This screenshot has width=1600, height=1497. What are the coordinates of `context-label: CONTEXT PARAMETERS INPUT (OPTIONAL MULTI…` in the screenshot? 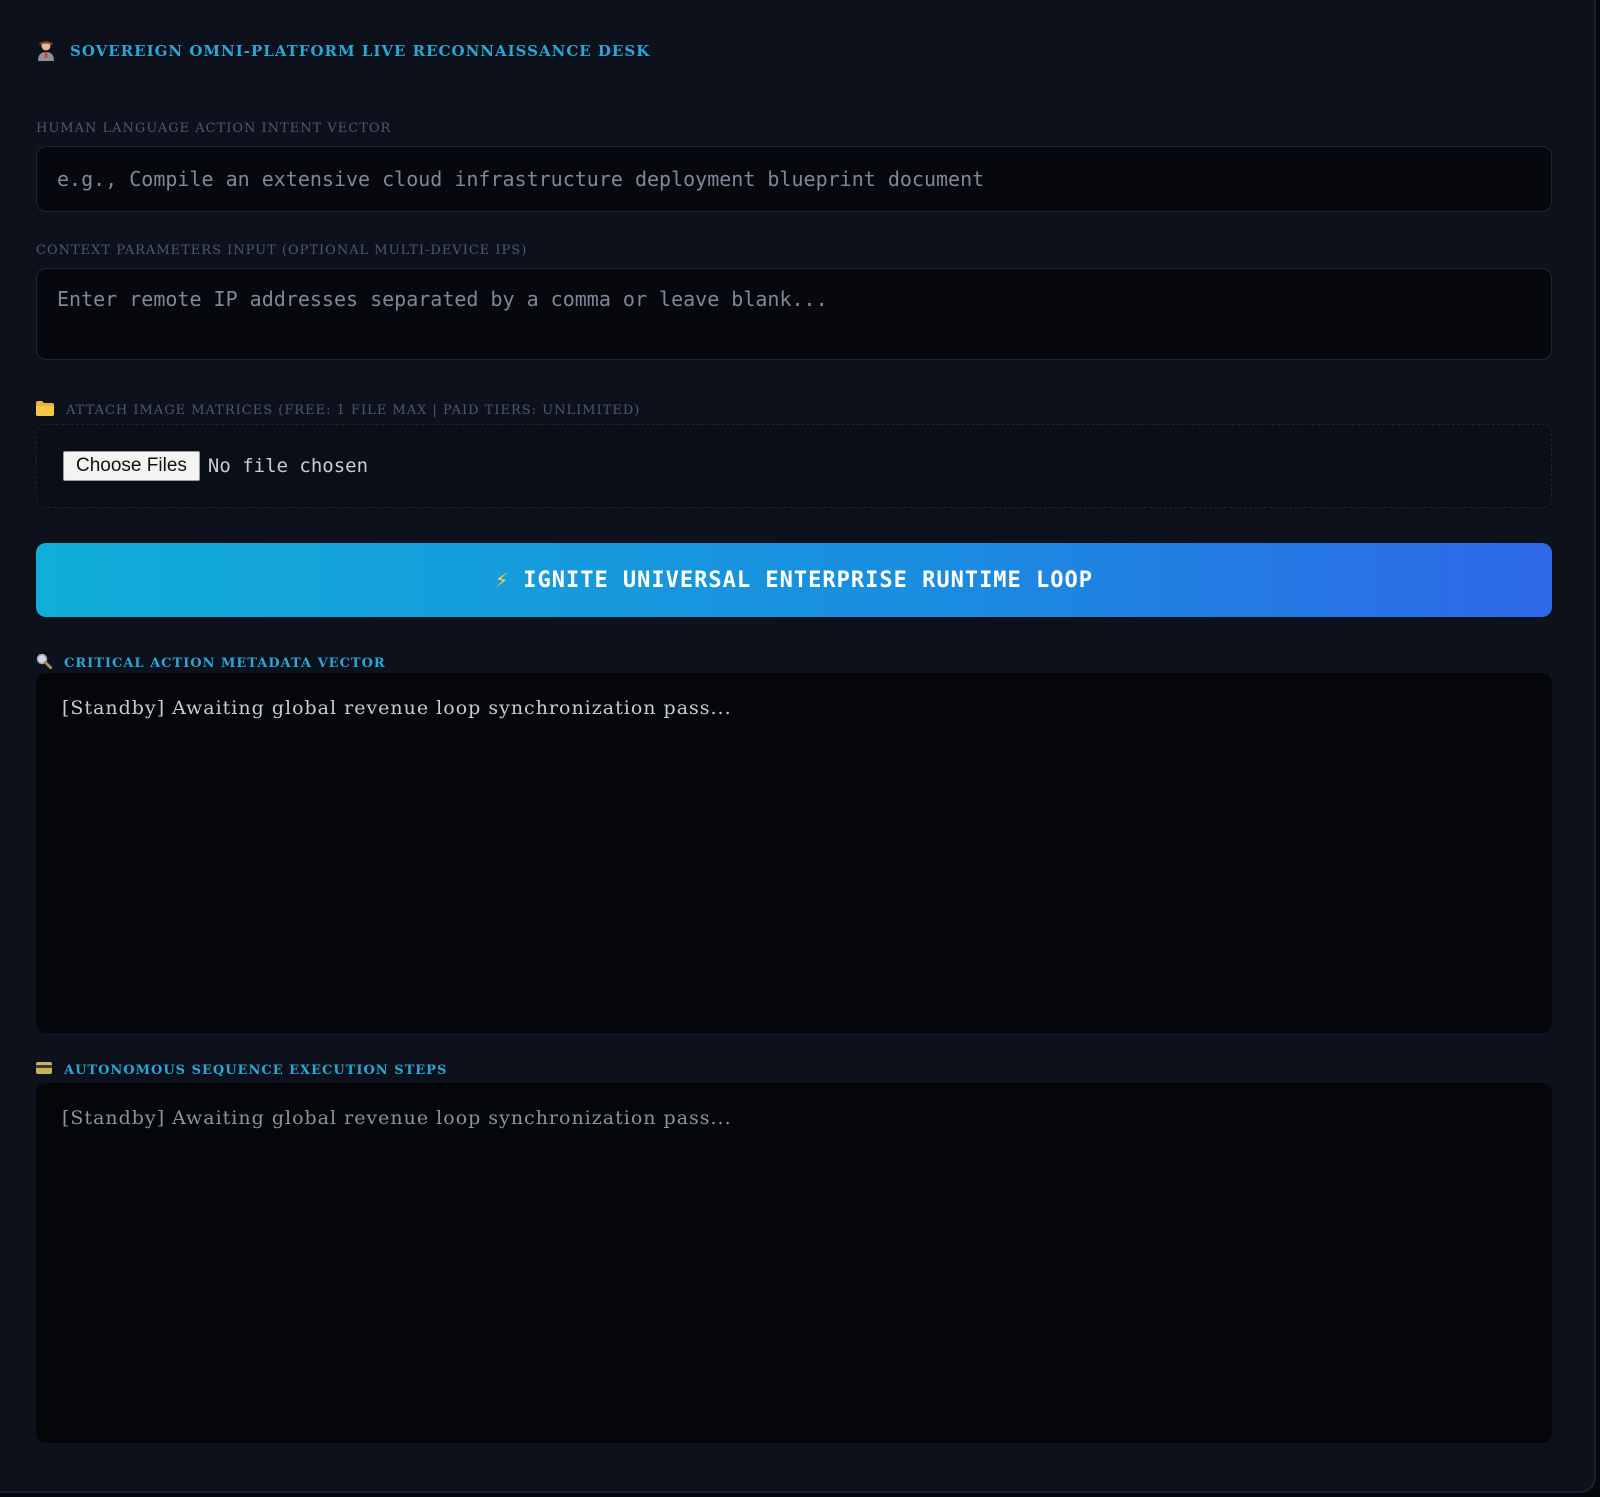 It's located at (281, 250).